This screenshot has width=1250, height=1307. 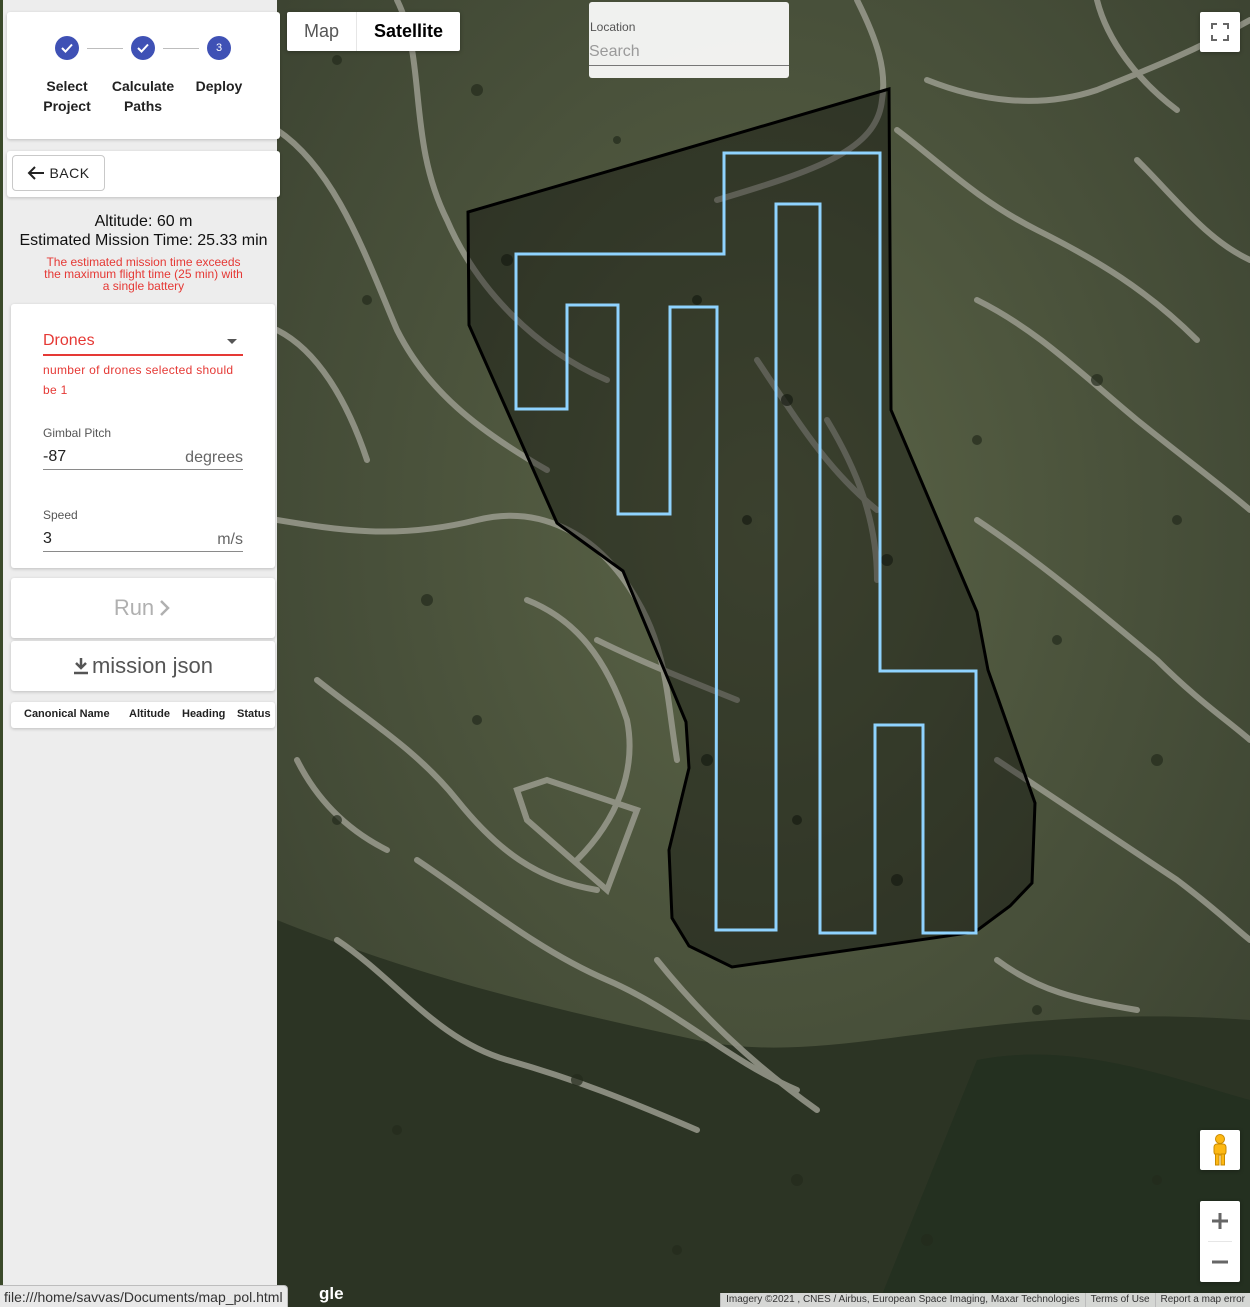 What do you see at coordinates (80, 666) in the screenshot?
I see `download-icon` at bounding box center [80, 666].